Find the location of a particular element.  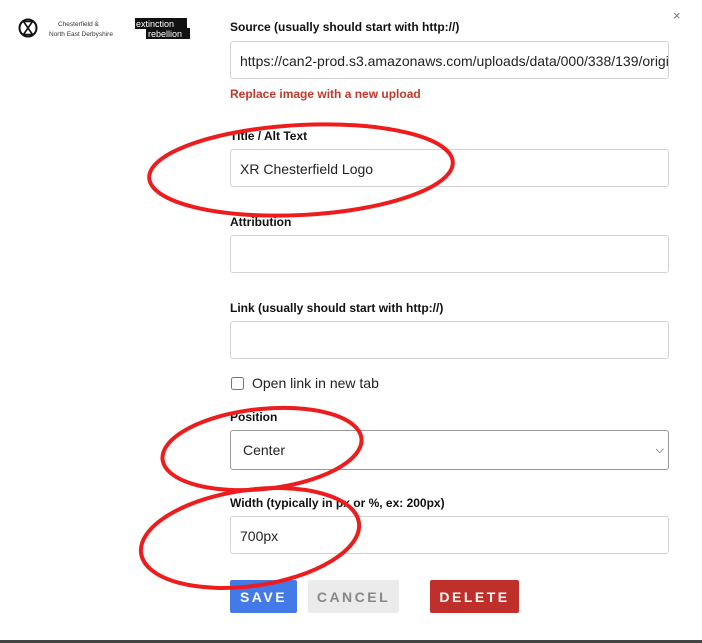

attribution-label: Attribution is located at coordinates (261, 222).